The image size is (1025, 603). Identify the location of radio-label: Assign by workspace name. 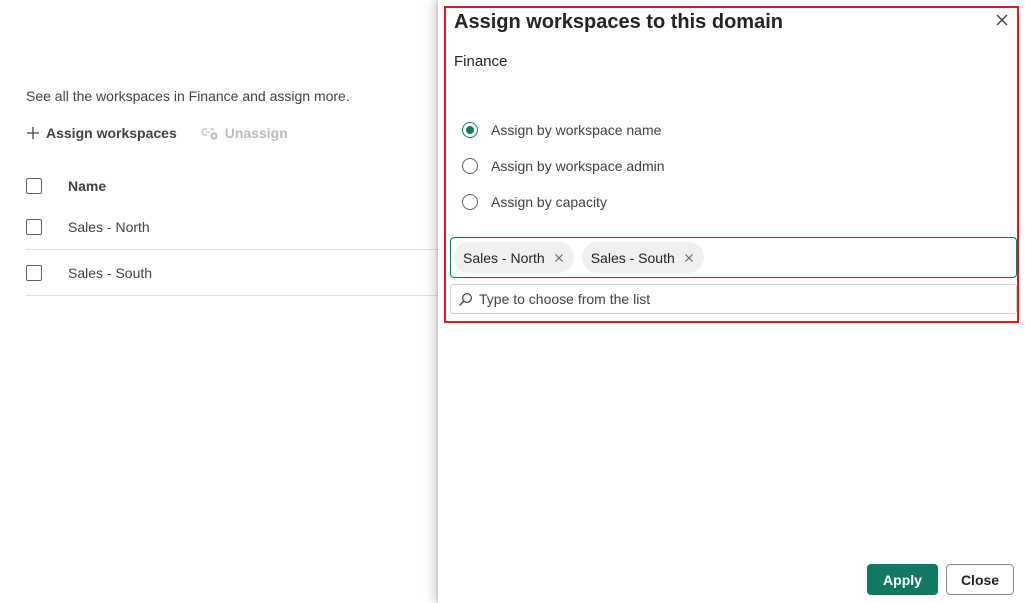
(576, 130).